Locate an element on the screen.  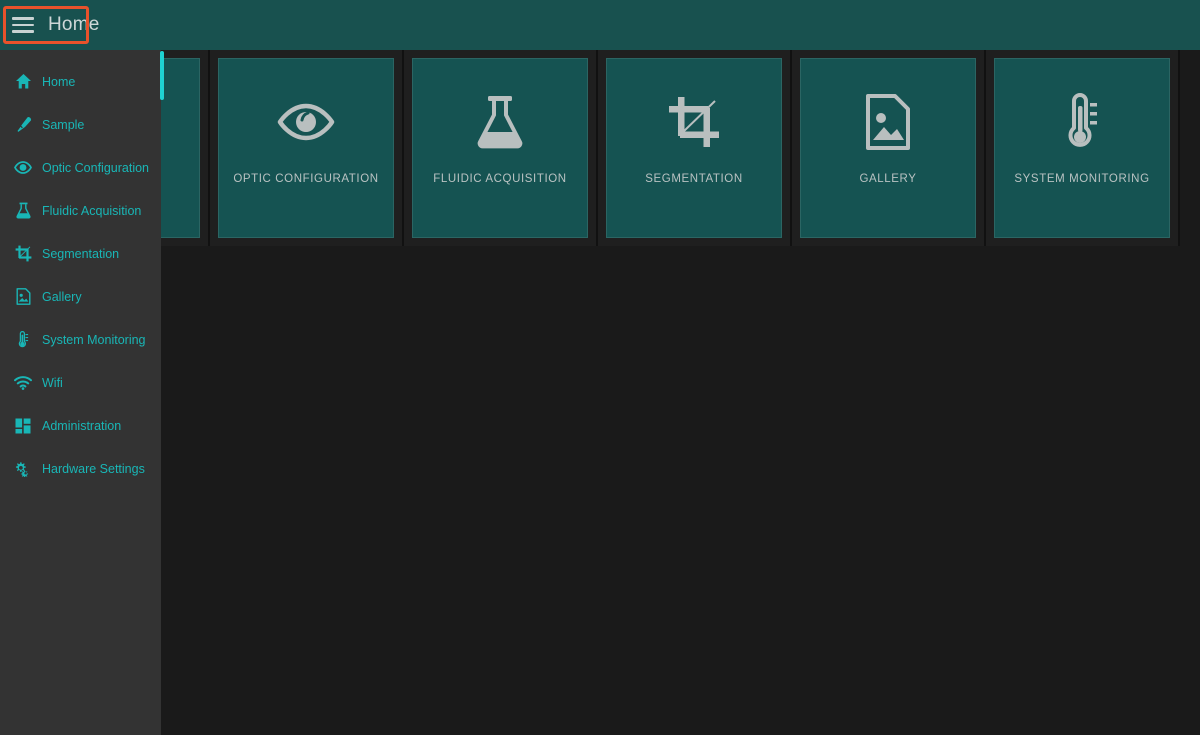
app-header: Home is located at coordinates (600, 25).